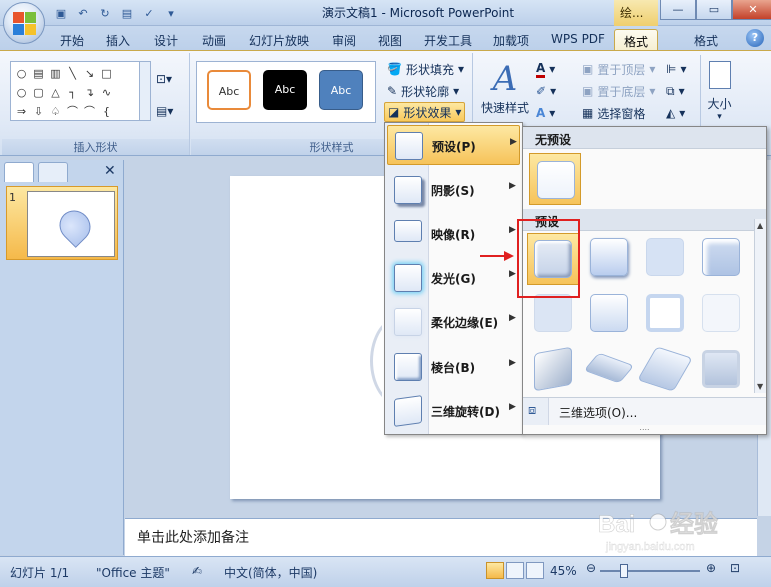 This screenshot has width=771, height=587. I want to click on tab-home: 开始, so click(72, 39).